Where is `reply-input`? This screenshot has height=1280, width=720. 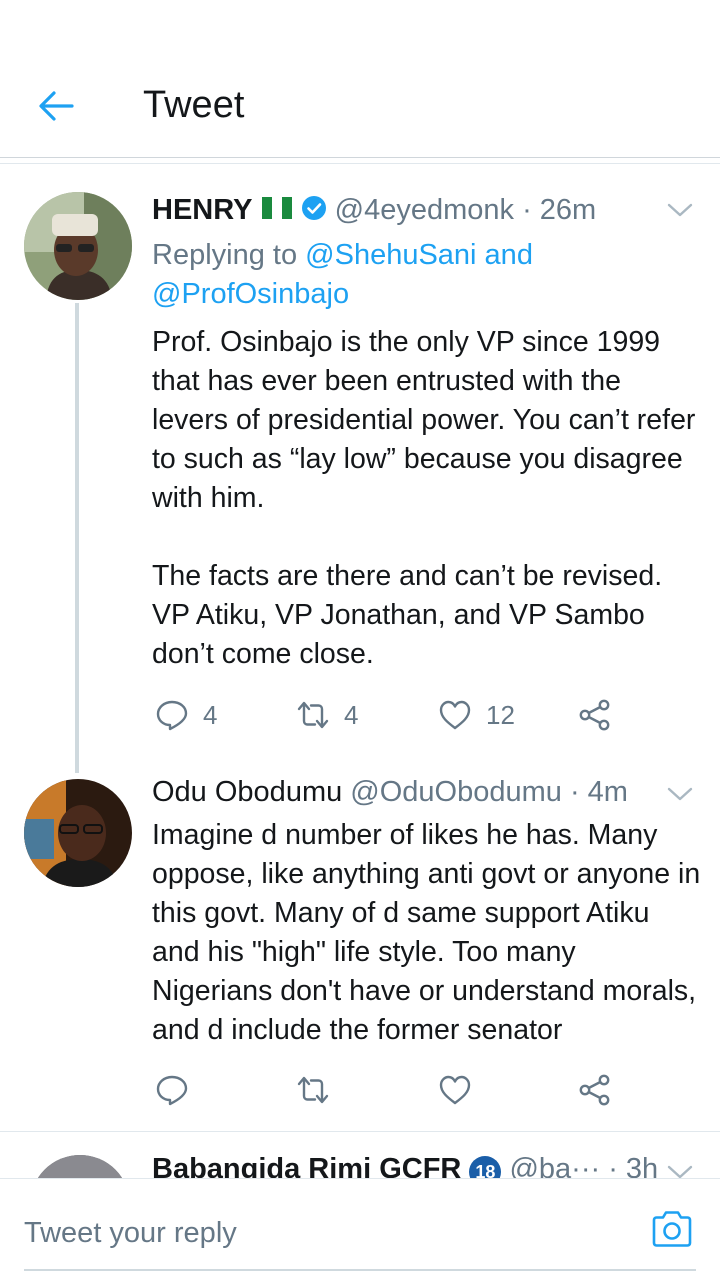 reply-input is located at coordinates (324, 1233).